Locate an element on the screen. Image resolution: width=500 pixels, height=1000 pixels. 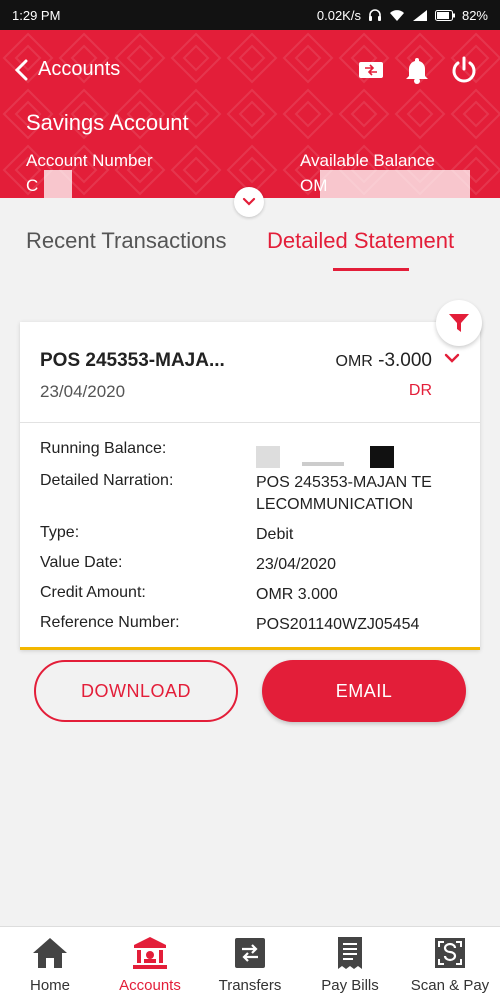
filter-button is located at coordinates (459, 323).